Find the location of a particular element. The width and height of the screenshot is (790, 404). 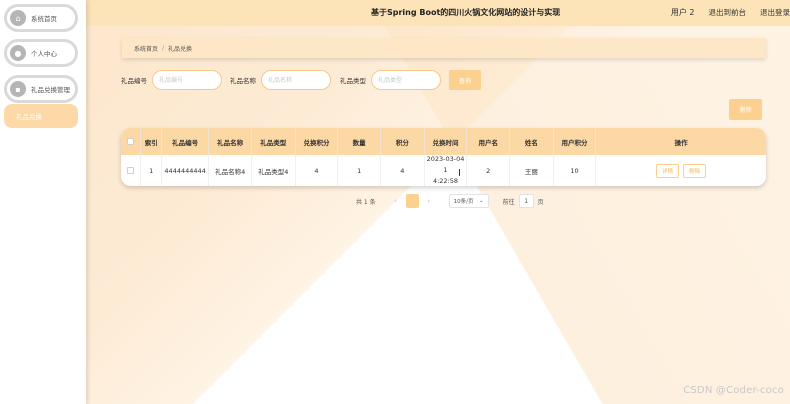

prev-page-icon: ‹ is located at coordinates (396, 201).